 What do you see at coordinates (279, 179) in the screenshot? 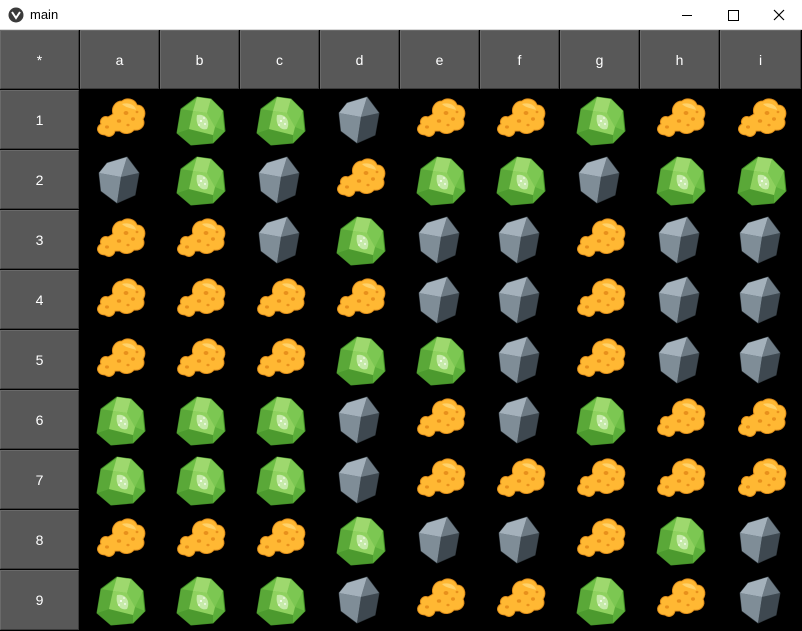
I see `grid-cell-c2` at bounding box center [279, 179].